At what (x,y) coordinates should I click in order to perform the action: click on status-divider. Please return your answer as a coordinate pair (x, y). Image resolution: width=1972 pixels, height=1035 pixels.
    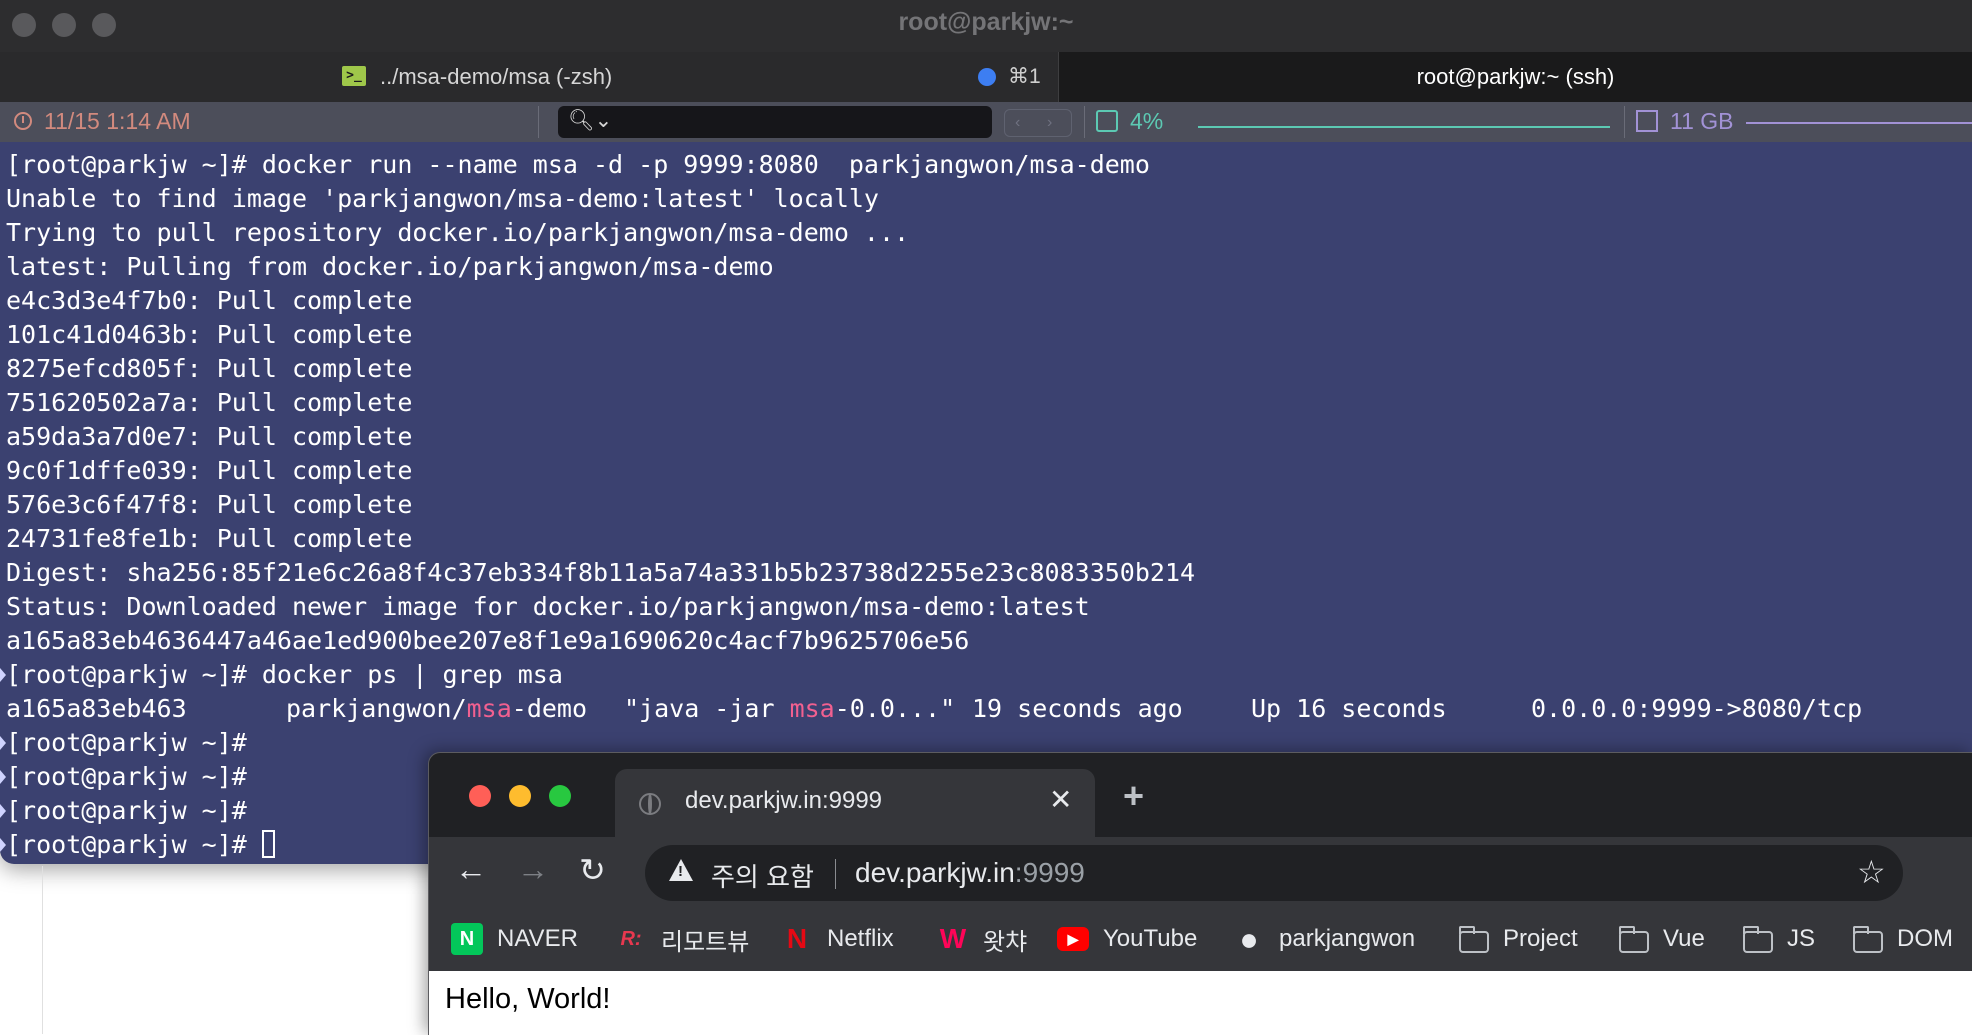
    Looking at the image, I should click on (1624, 122).